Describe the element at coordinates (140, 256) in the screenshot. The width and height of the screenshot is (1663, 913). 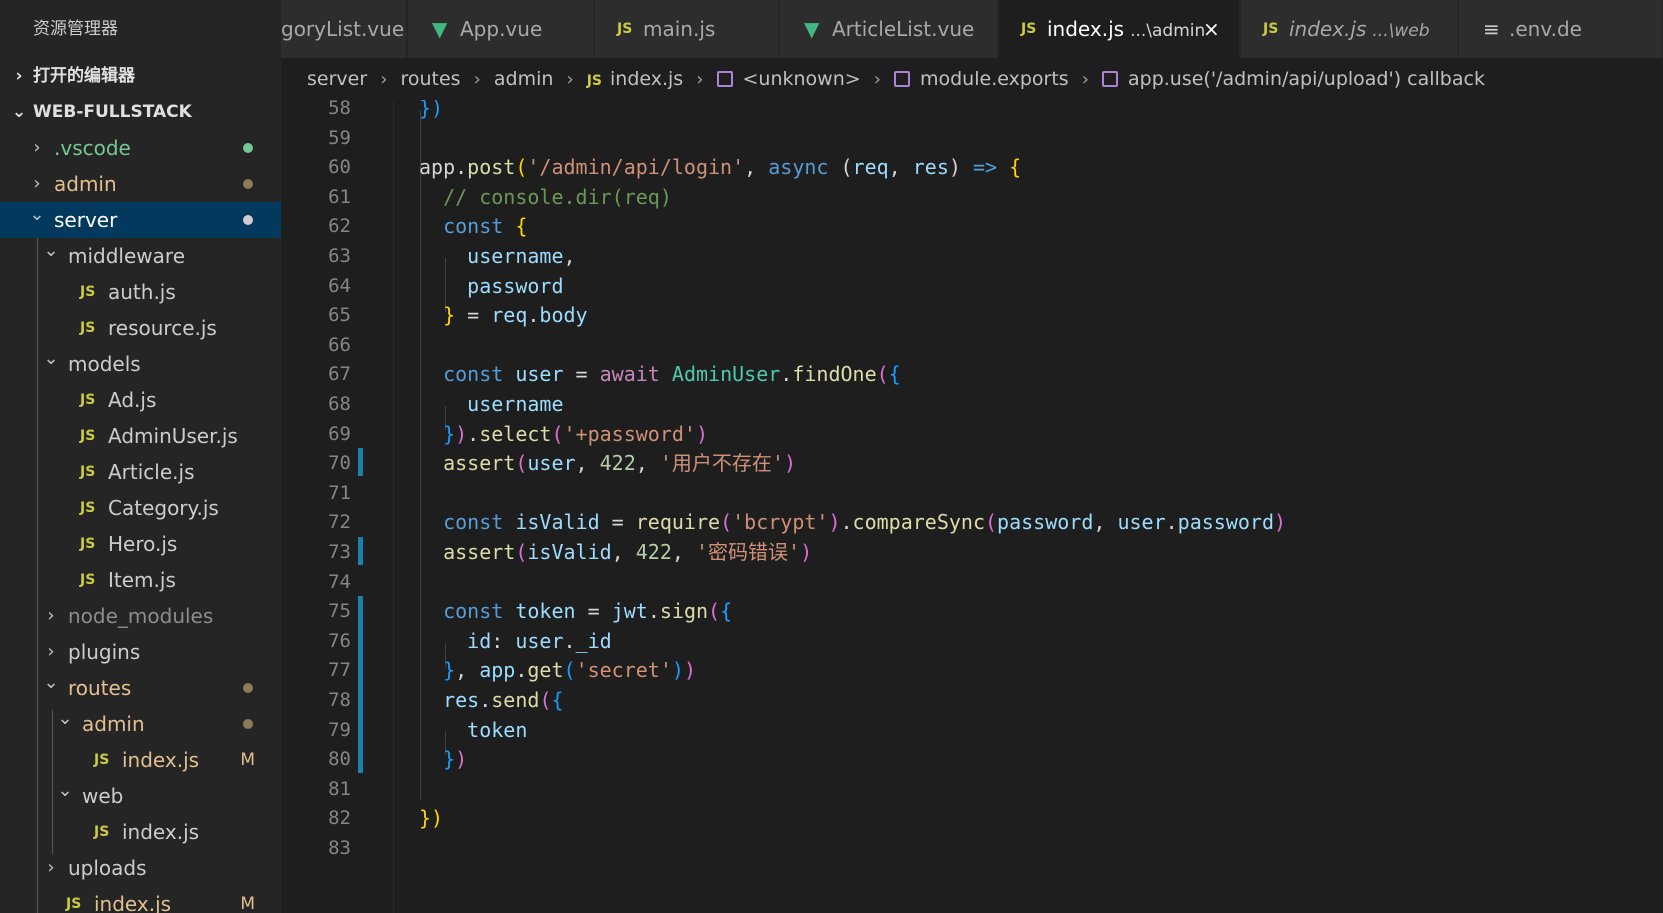
I see `tree-folder: ⌄ middleware` at that location.